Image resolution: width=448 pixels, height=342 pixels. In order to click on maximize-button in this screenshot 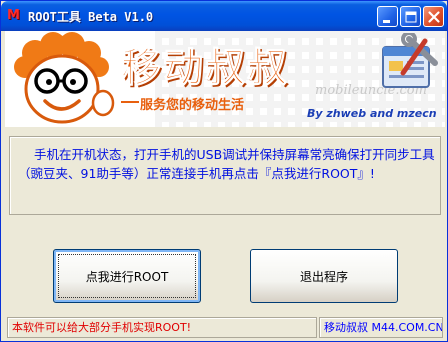, I will do `click(410, 16)`.